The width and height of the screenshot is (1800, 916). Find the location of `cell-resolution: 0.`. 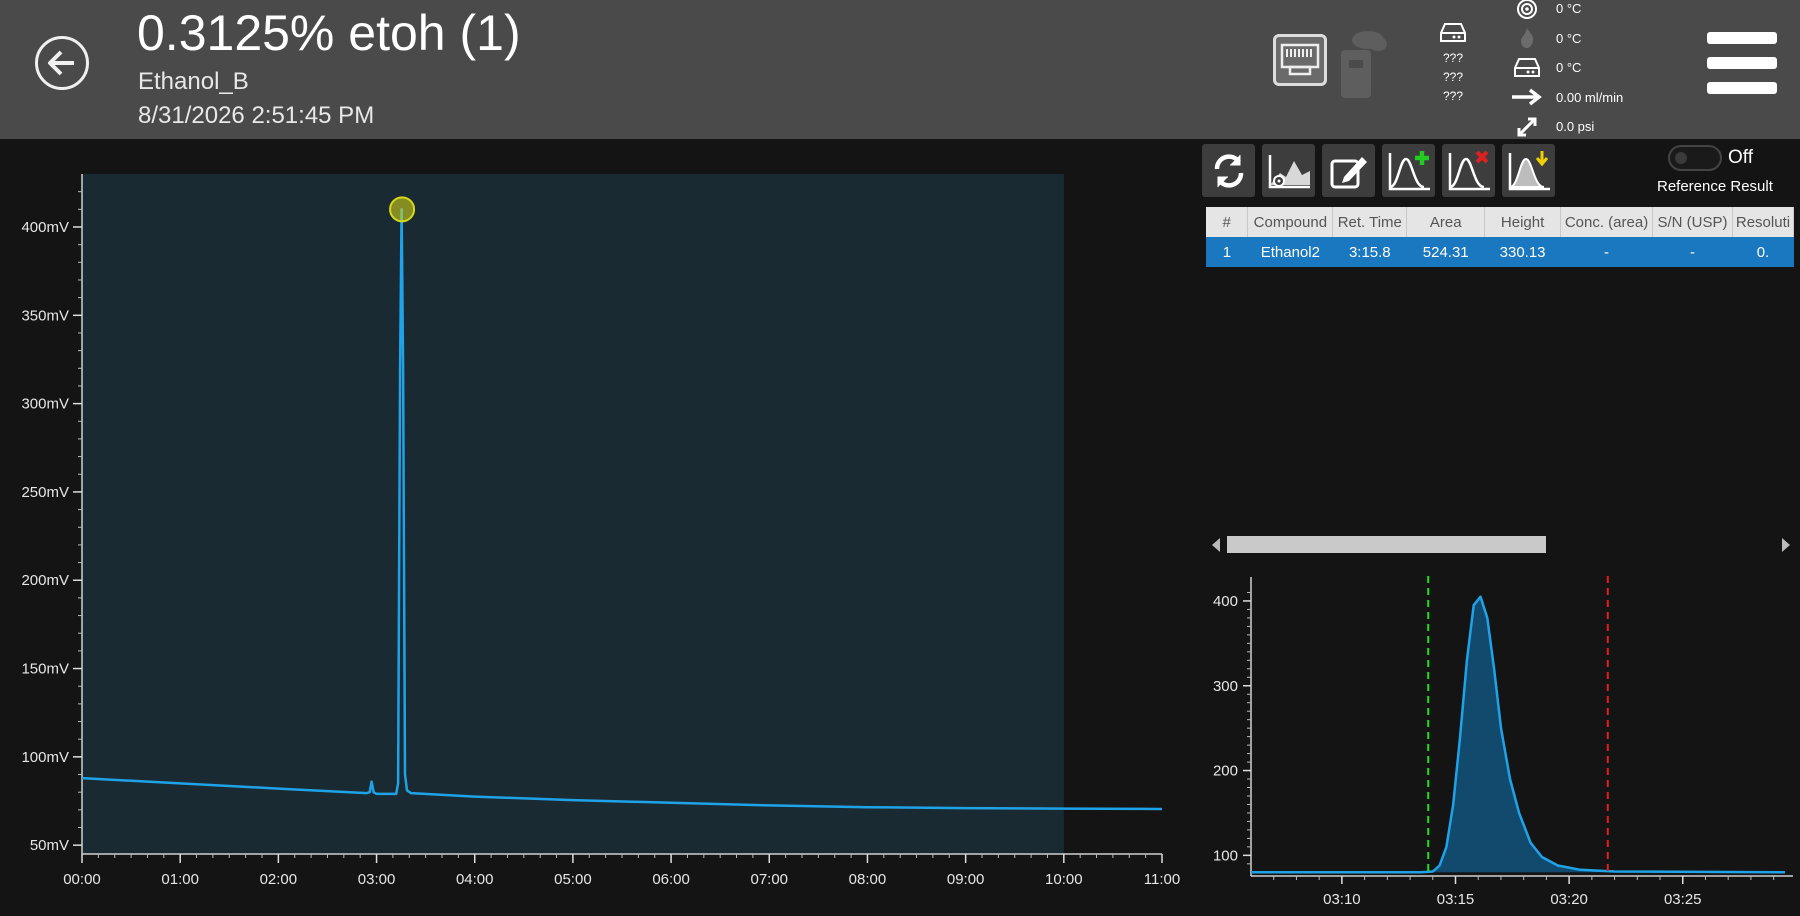

cell-resolution: 0. is located at coordinates (1763, 252).